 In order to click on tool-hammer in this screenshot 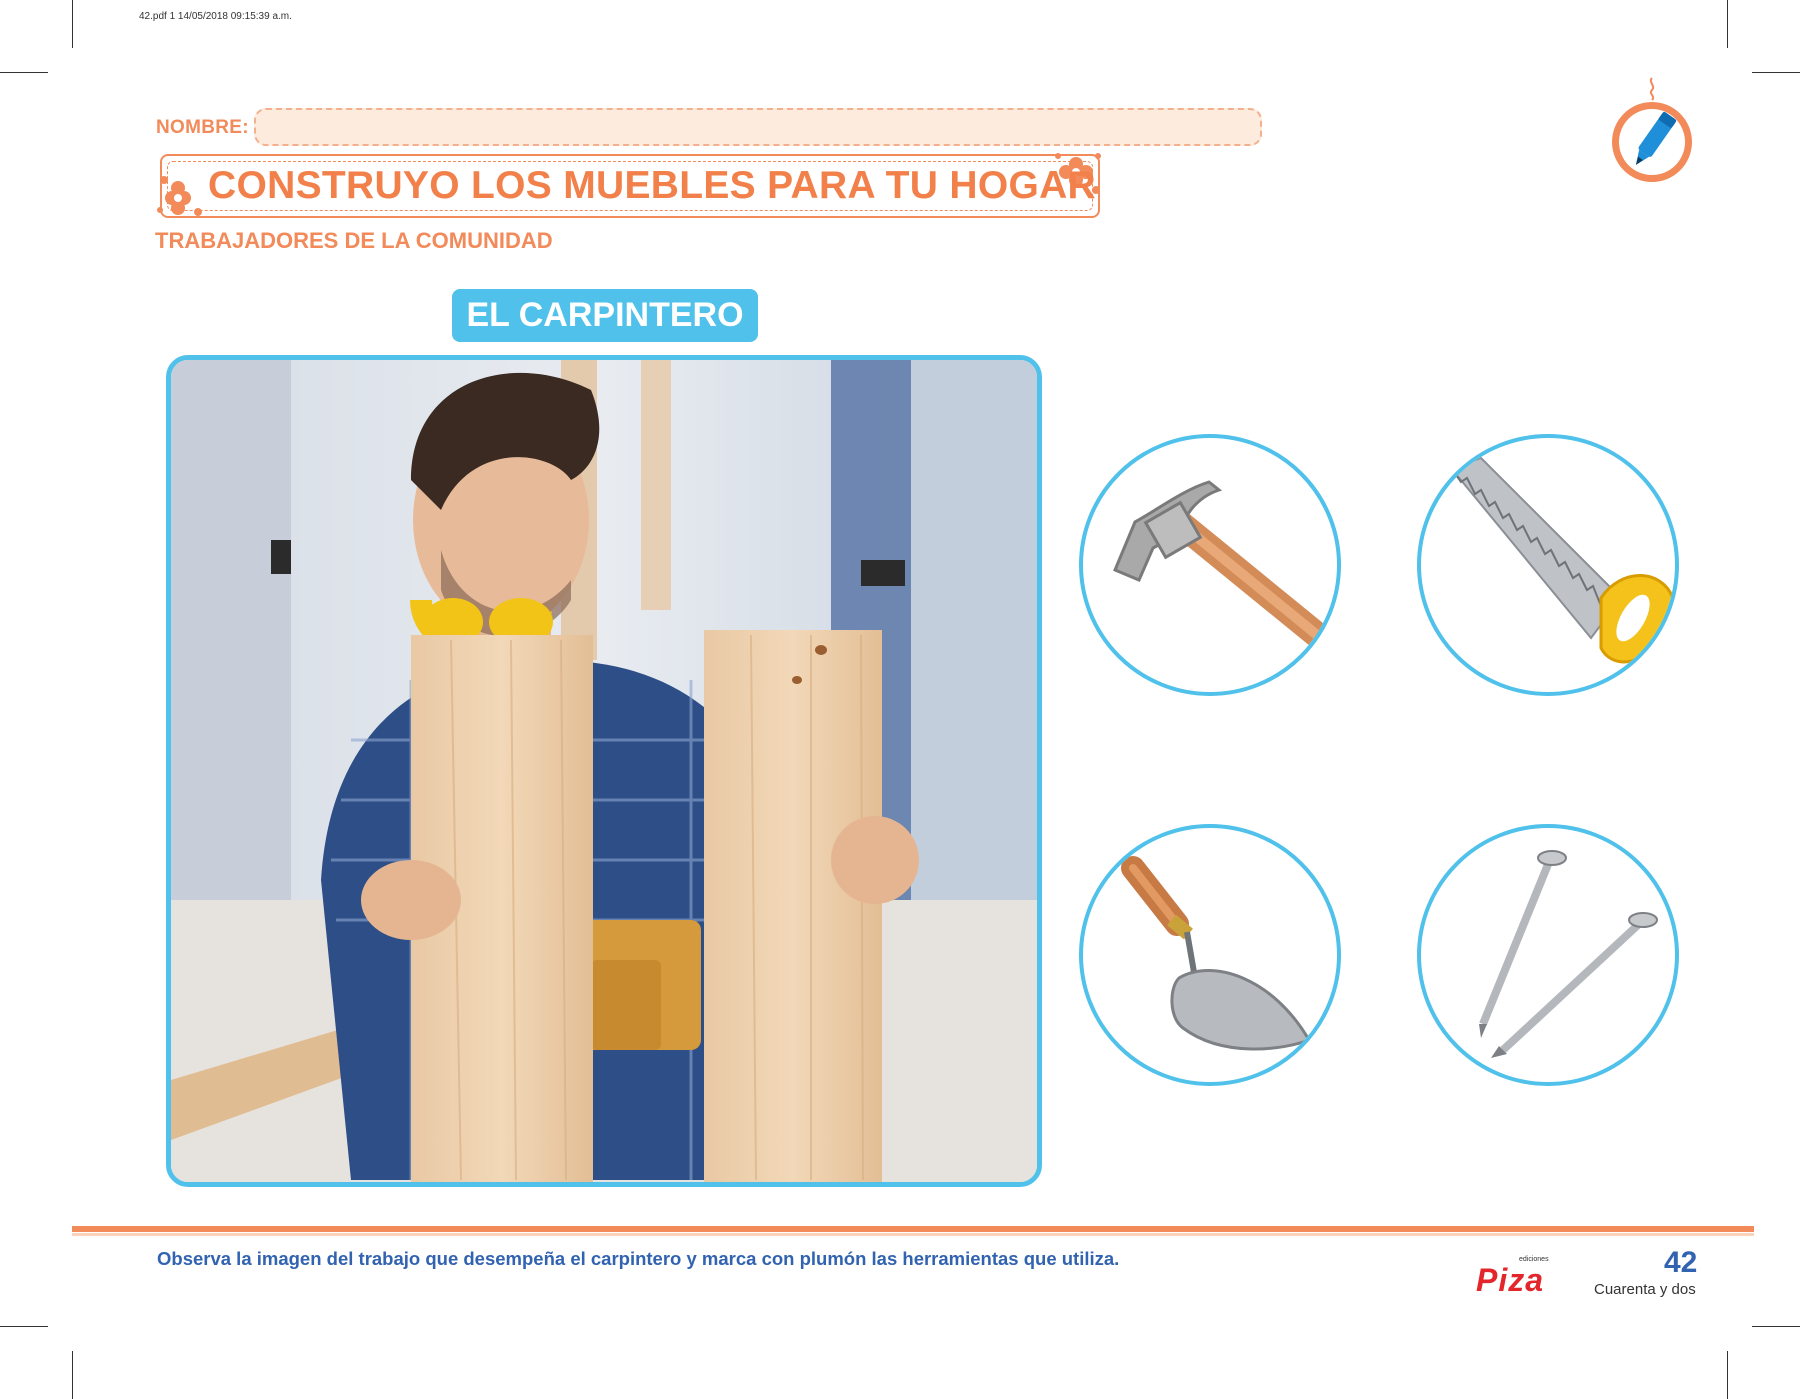, I will do `click(1210, 565)`.